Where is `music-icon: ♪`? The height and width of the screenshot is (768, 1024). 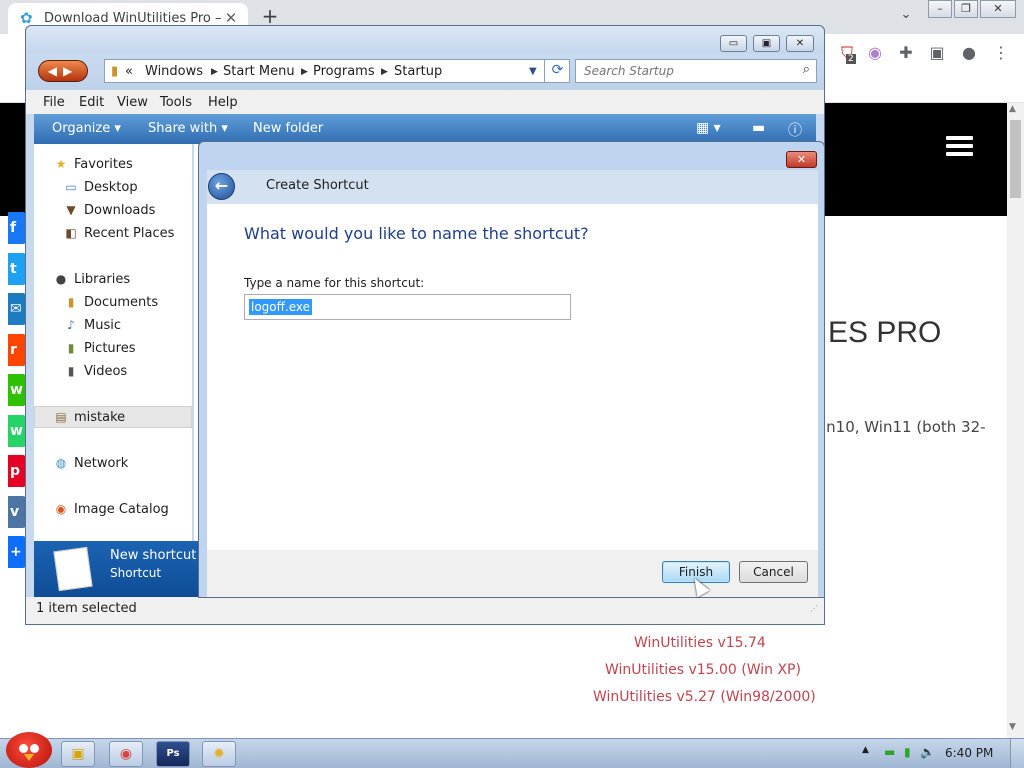
music-icon: ♪ is located at coordinates (71, 325).